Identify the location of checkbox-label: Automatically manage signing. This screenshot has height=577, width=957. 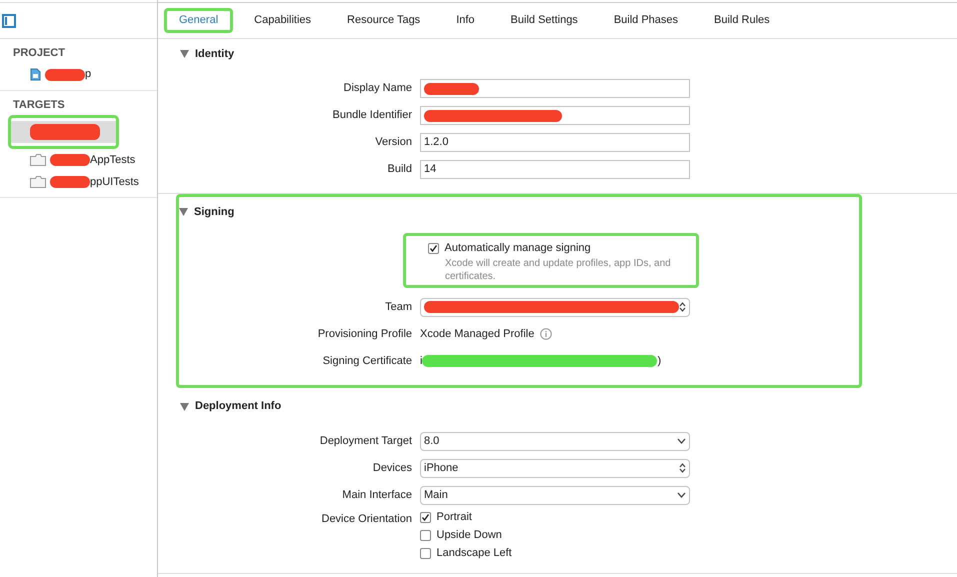
(517, 248).